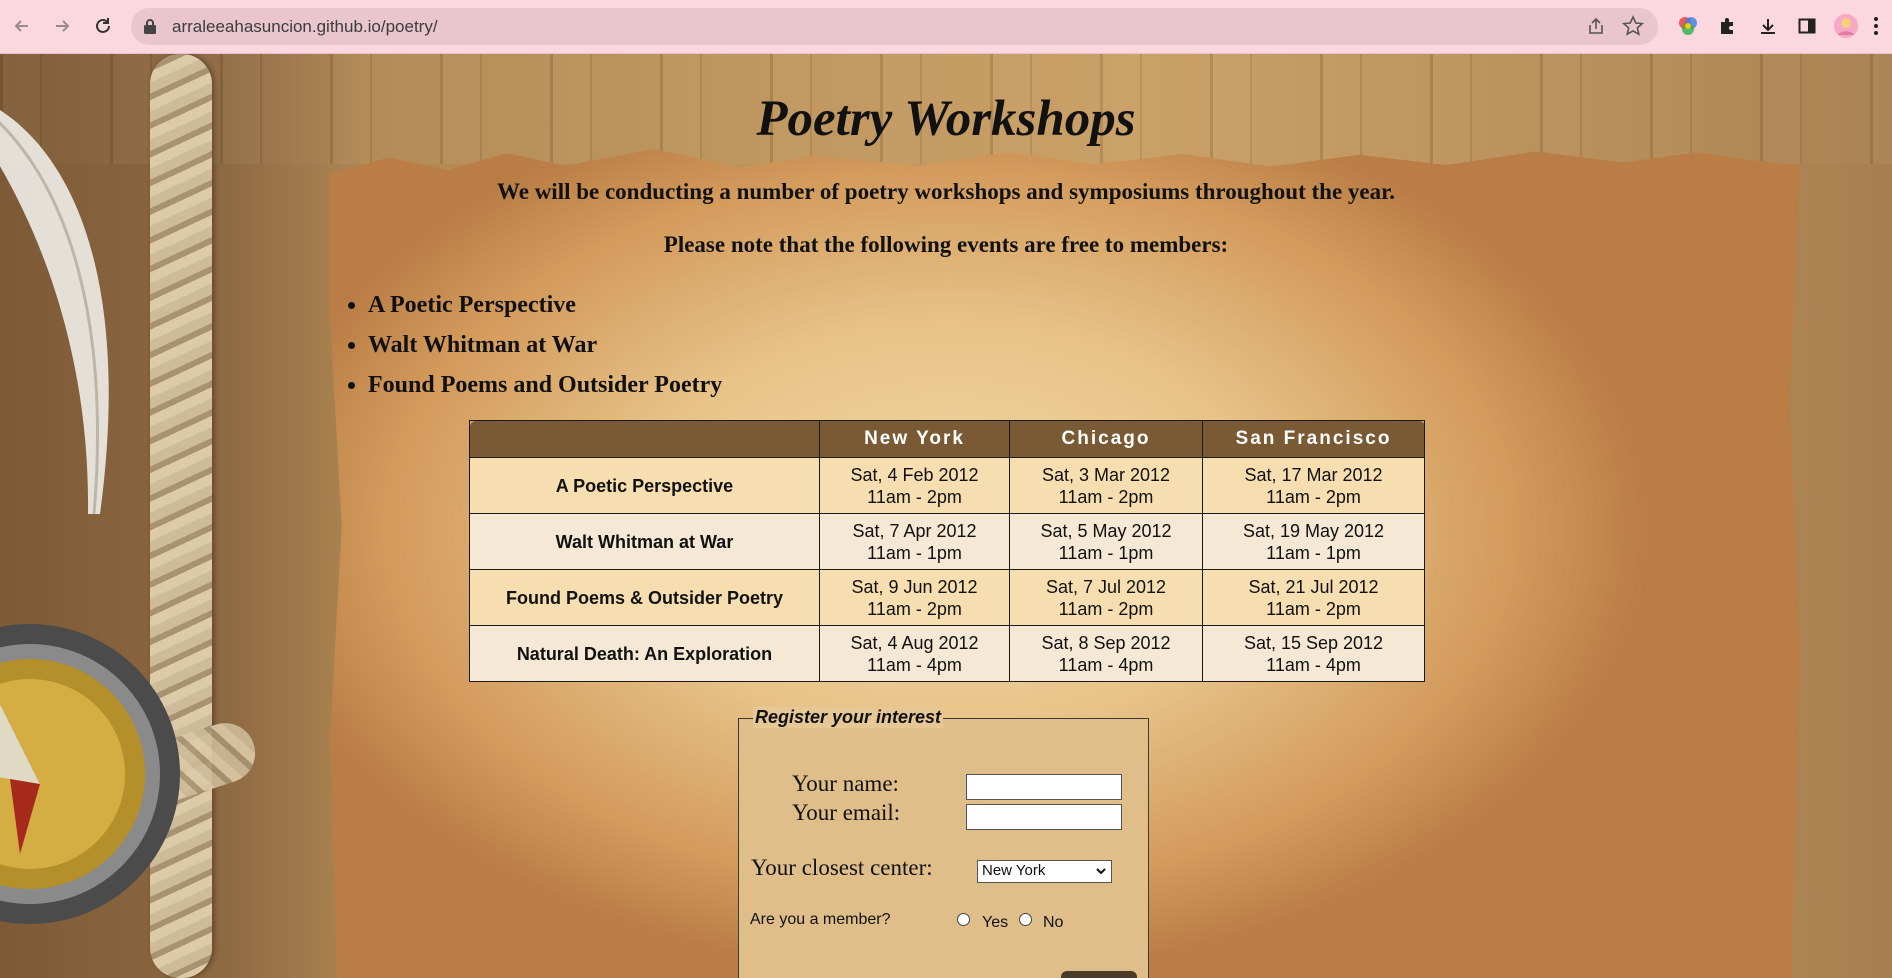 This screenshot has width=1892, height=978. I want to click on schedule-cell: Sat, 21 Jul 2012 11am - 2pm, so click(1313, 597).